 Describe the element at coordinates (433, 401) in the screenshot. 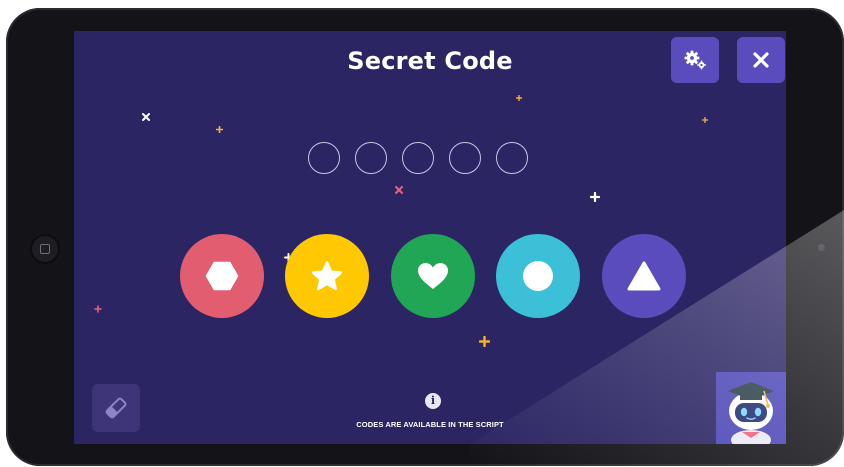

I see `info-icon: i` at that location.